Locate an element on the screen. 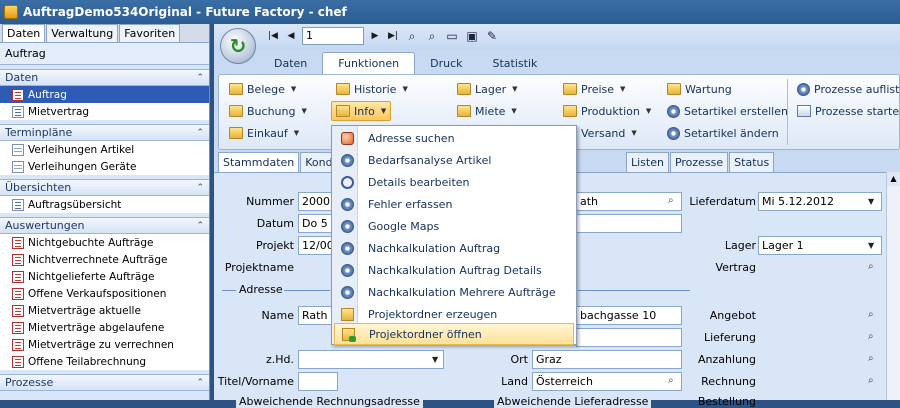 The width and height of the screenshot is (900, 408). lieferdatum-field: Mi 5.12.2012 is located at coordinates (820, 201).